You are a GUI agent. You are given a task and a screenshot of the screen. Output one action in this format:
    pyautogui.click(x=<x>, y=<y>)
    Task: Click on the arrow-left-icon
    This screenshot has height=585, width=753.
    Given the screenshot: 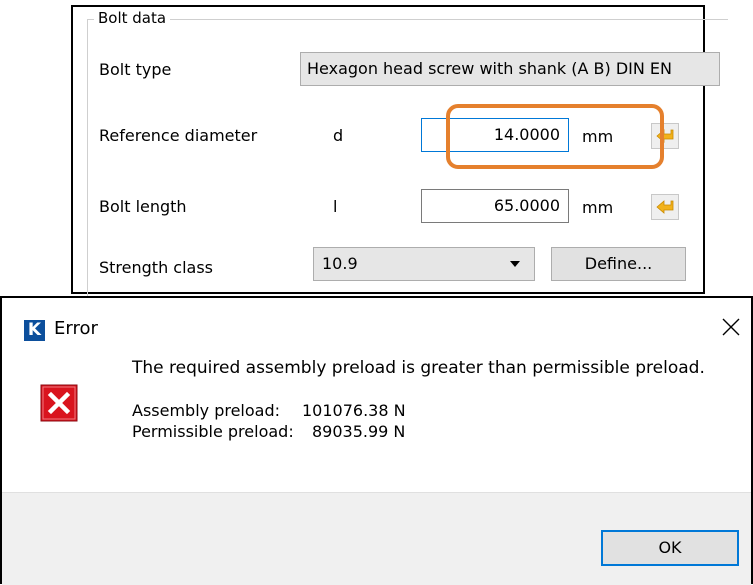 What is the action you would take?
    pyautogui.click(x=665, y=207)
    